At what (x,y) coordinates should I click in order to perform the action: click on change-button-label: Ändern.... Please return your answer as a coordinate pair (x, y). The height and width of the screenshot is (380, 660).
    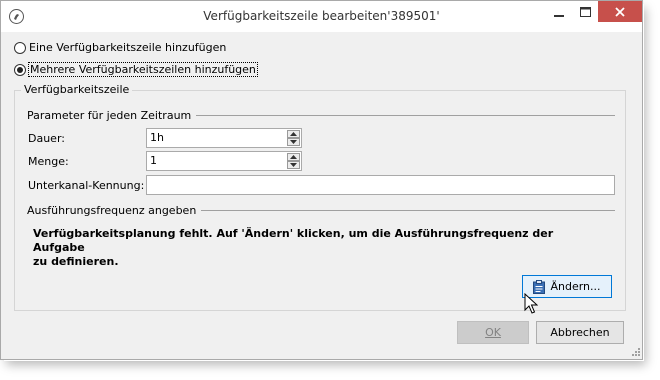
    Looking at the image, I should click on (575, 286).